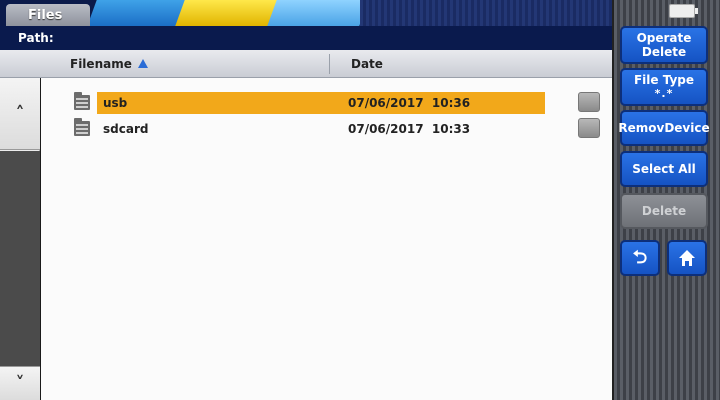  Describe the element at coordinates (367, 64) in the screenshot. I see `column-date: Date` at that location.